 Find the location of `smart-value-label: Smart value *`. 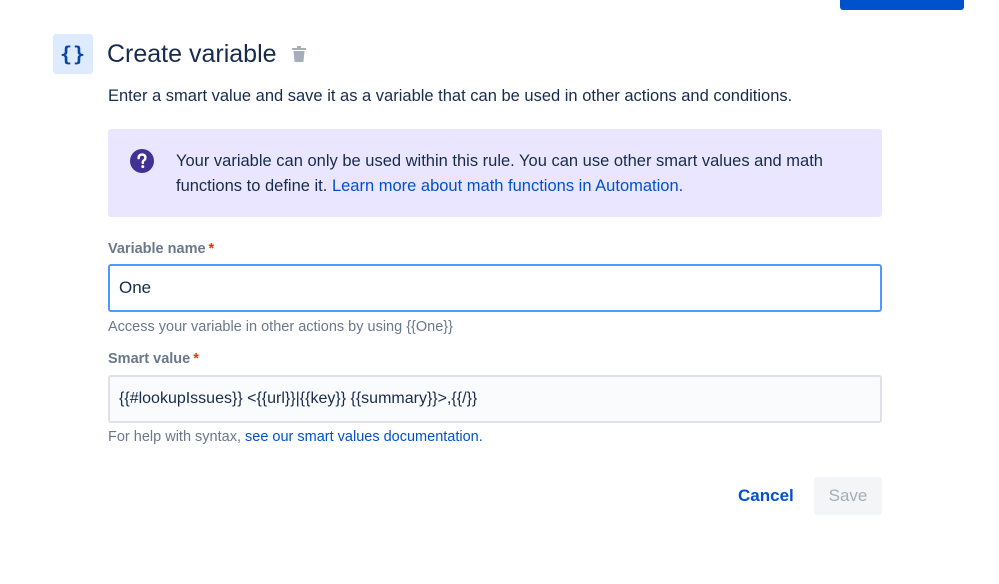

smart-value-label: Smart value * is located at coordinates (153, 359).